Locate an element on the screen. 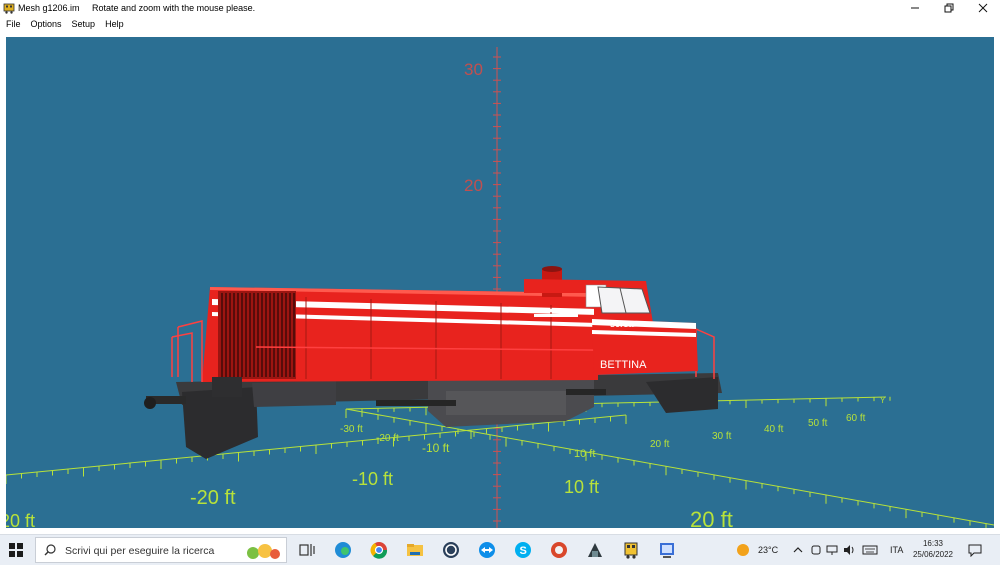 The image size is (1000, 565). mesh-viewer-icon is located at coordinates (667, 550).